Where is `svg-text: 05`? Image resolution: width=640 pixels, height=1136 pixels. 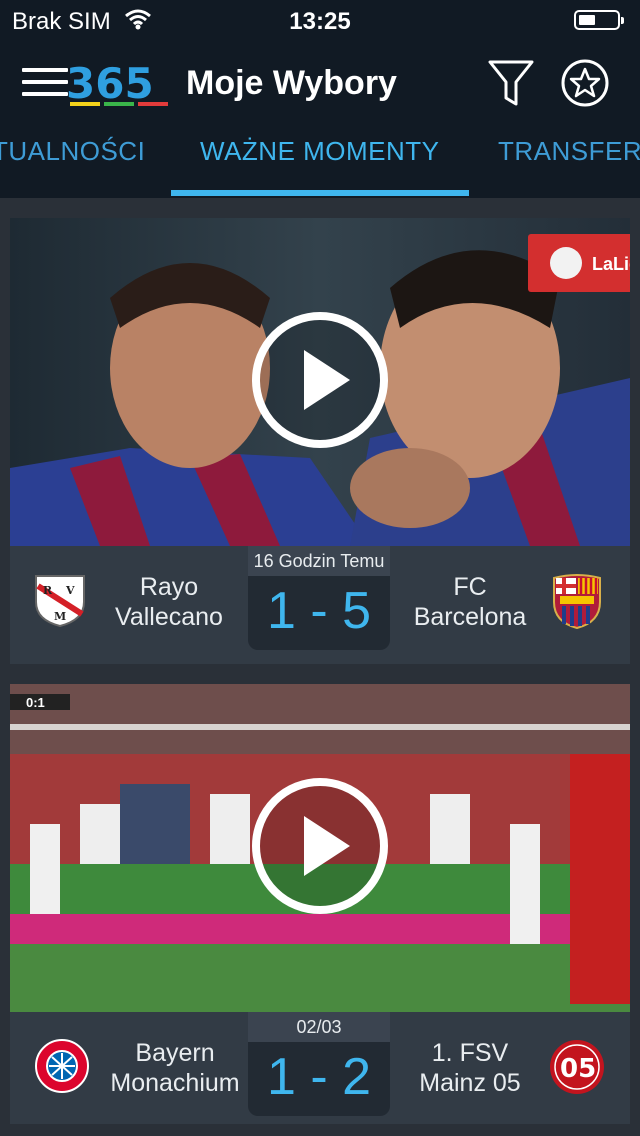 svg-text: 05 is located at coordinates (578, 1069).